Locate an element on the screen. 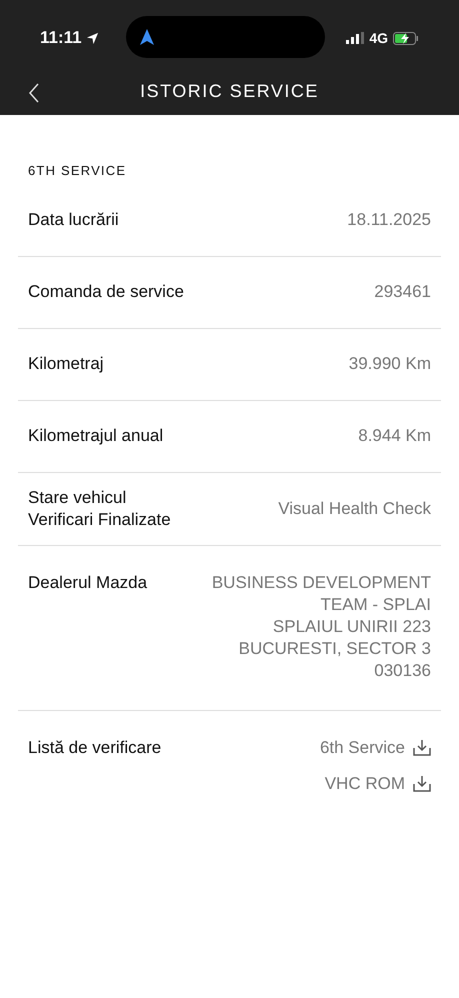  status-time: 11:11 is located at coordinates (61, 38).